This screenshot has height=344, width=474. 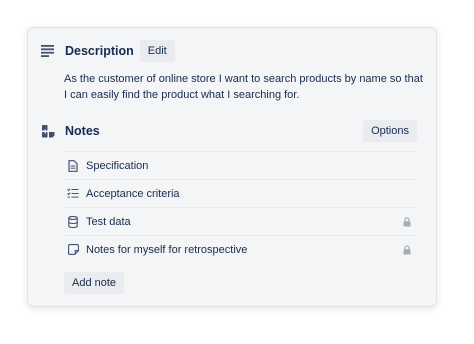 What do you see at coordinates (73, 221) in the screenshot?
I see `database-icon` at bounding box center [73, 221].